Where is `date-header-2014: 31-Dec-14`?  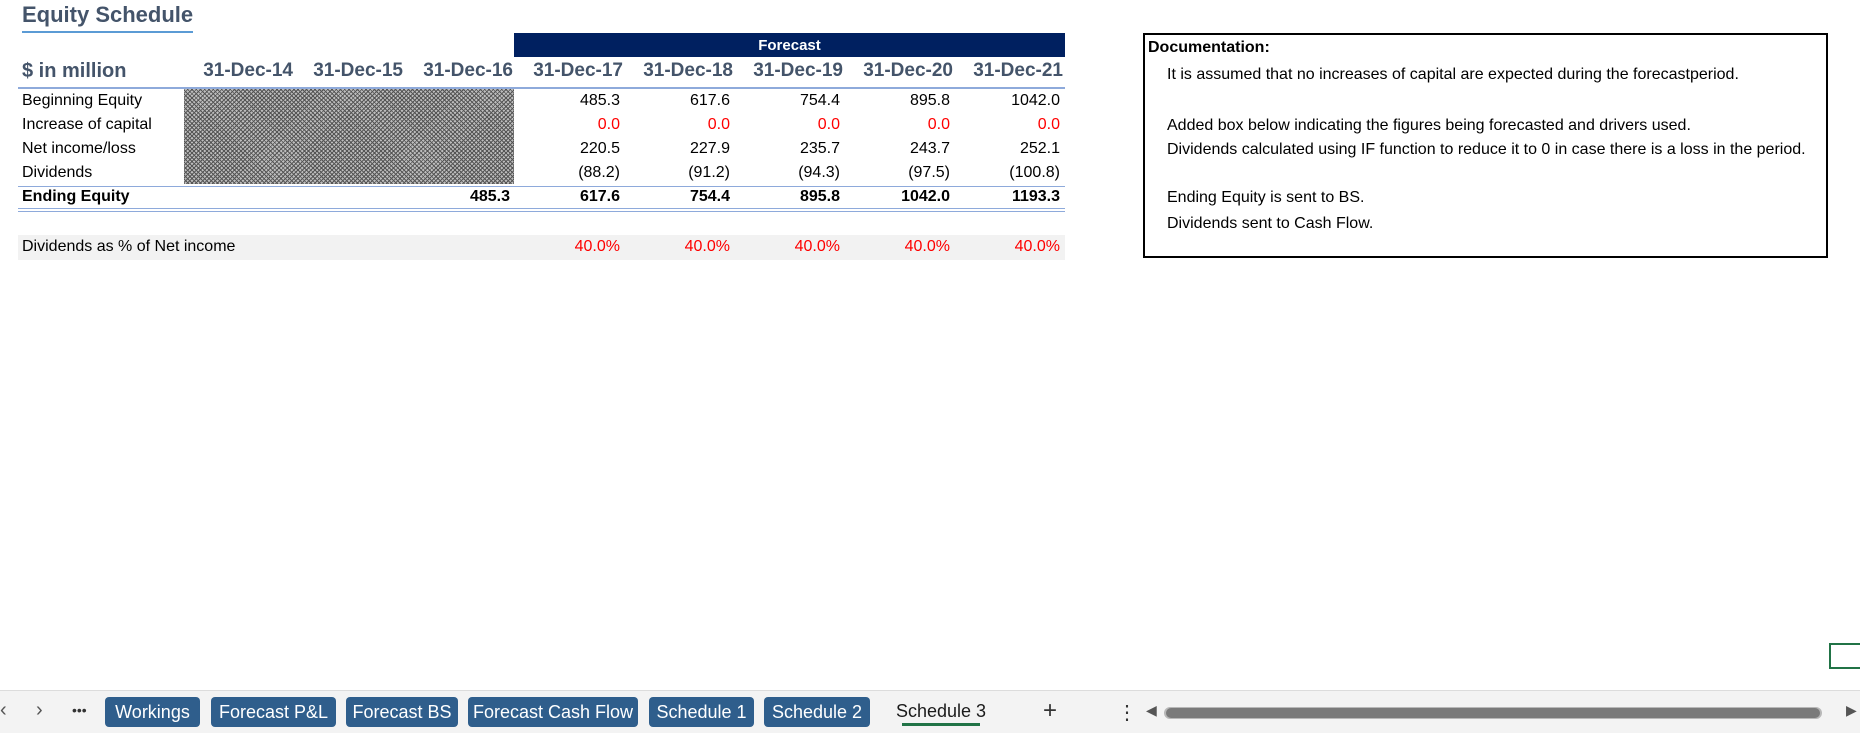 date-header-2014: 31-Dec-14 is located at coordinates (238, 71).